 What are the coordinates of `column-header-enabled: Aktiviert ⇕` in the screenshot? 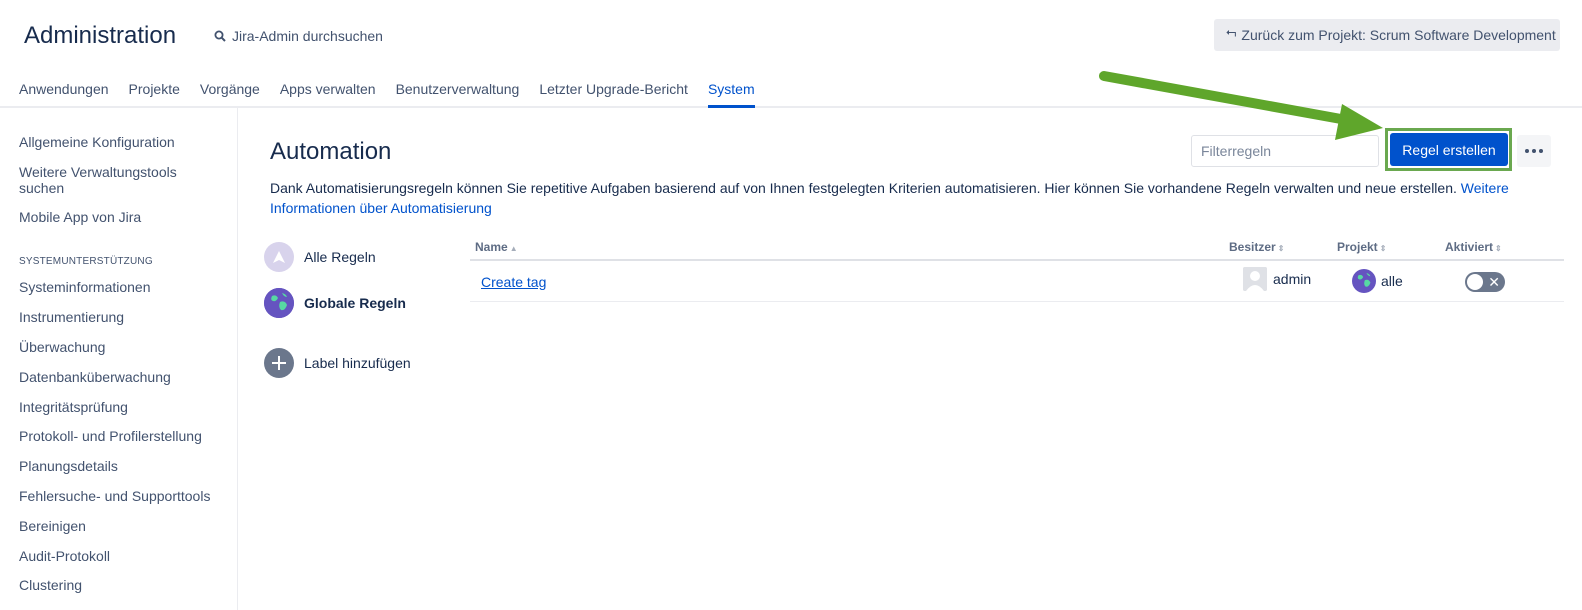 It's located at (1473, 247).